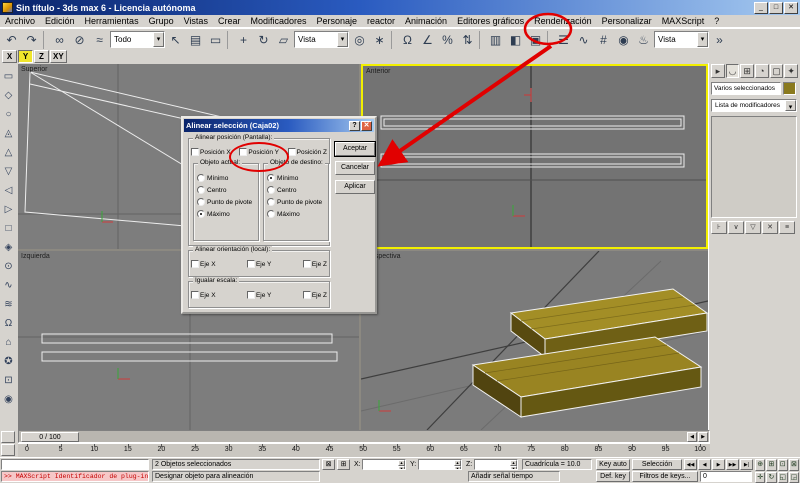 The width and height of the screenshot is (800, 483). What do you see at coordinates (9, 152) in the screenshot?
I see `left-toolbar-icon: △` at bounding box center [9, 152].